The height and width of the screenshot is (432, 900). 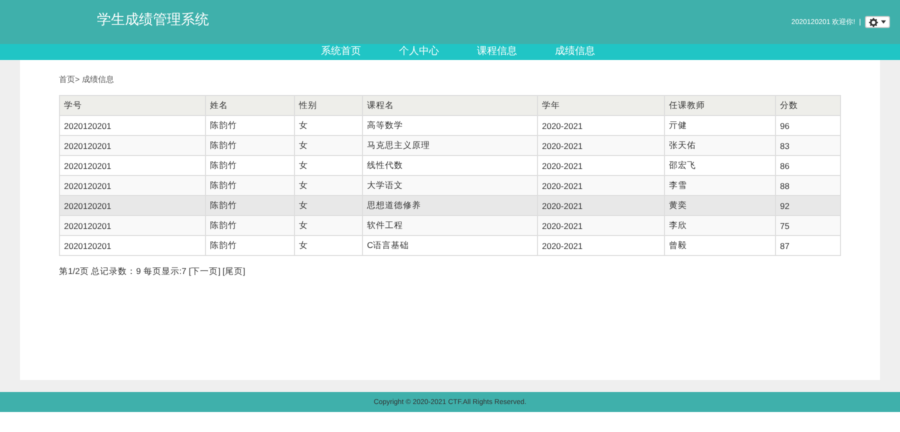 What do you see at coordinates (808, 226) in the screenshot?
I see `table-cell: 75` at bounding box center [808, 226].